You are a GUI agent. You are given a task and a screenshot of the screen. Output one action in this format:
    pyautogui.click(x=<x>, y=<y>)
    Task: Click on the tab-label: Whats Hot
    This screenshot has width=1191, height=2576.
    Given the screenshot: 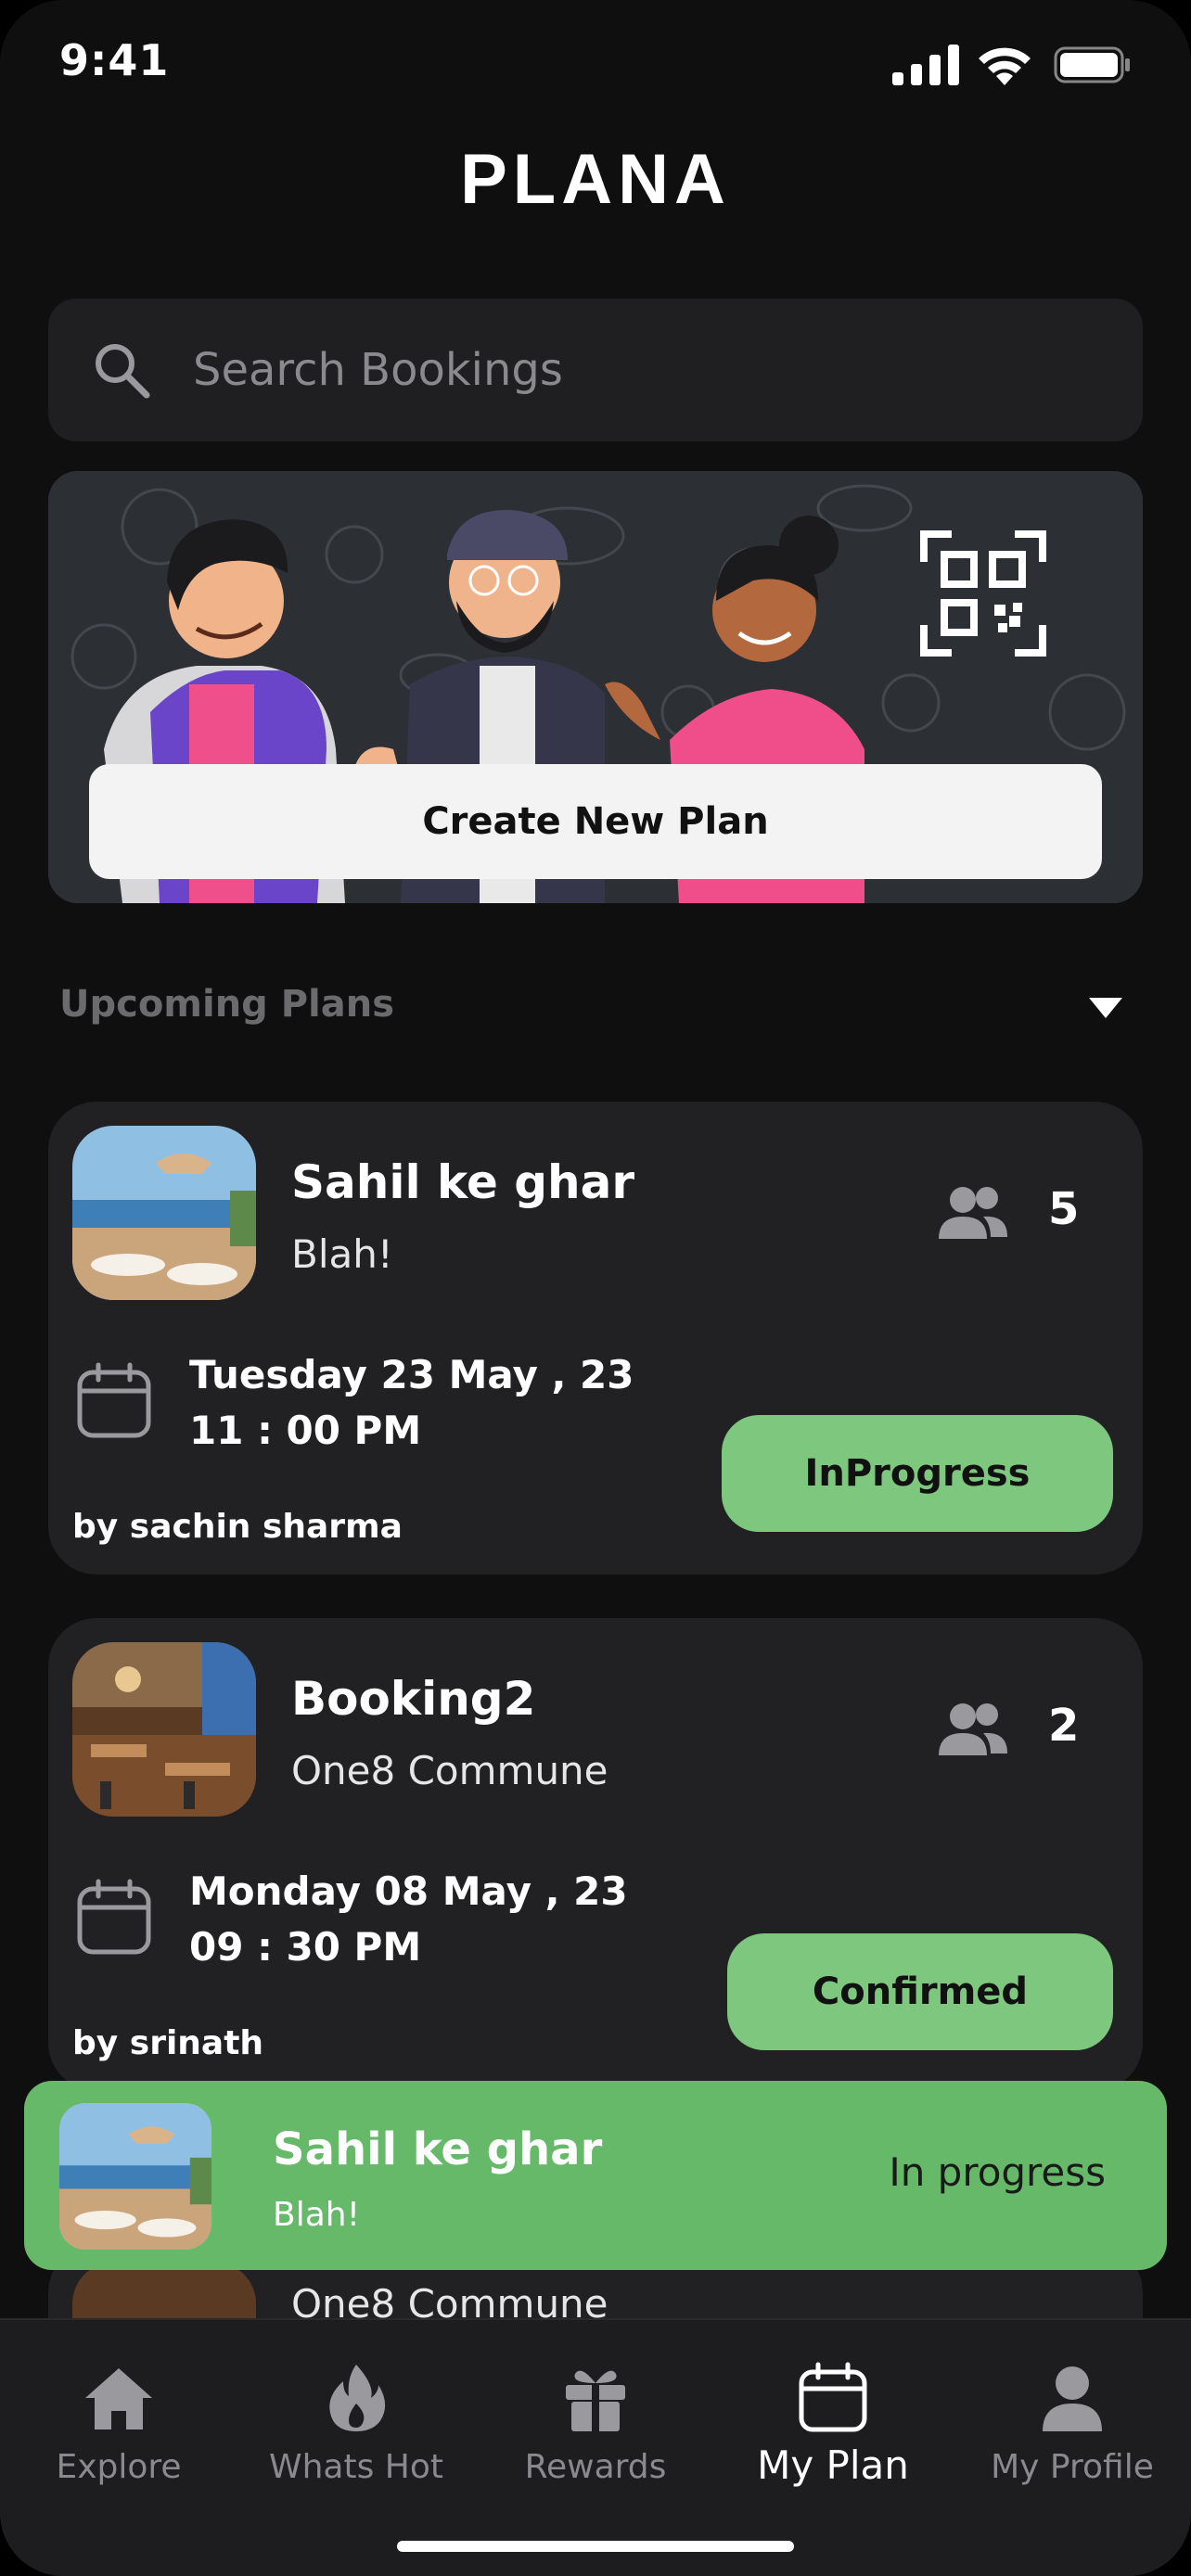 What is the action you would take?
    pyautogui.click(x=356, y=2467)
    